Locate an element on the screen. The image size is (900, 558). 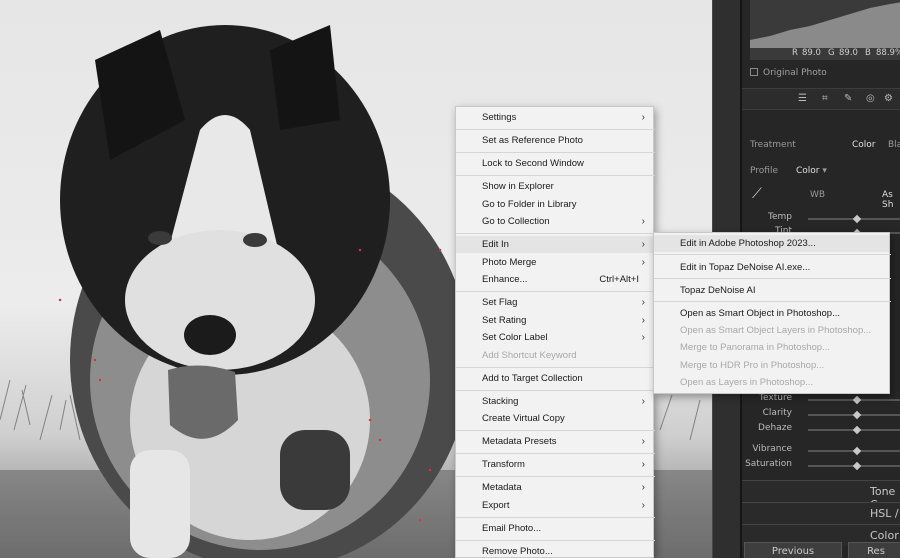
treatment-color: Color is located at coordinates (864, 145).